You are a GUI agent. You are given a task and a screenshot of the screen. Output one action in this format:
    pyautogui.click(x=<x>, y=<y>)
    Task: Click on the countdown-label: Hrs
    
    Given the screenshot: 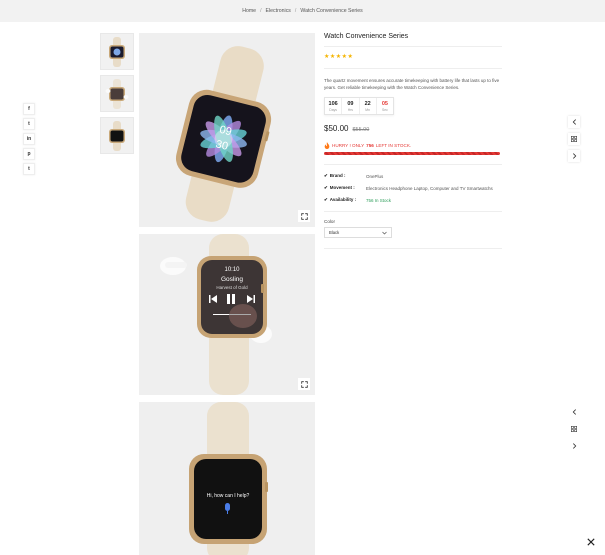 What is the action you would take?
    pyautogui.click(x=350, y=109)
    